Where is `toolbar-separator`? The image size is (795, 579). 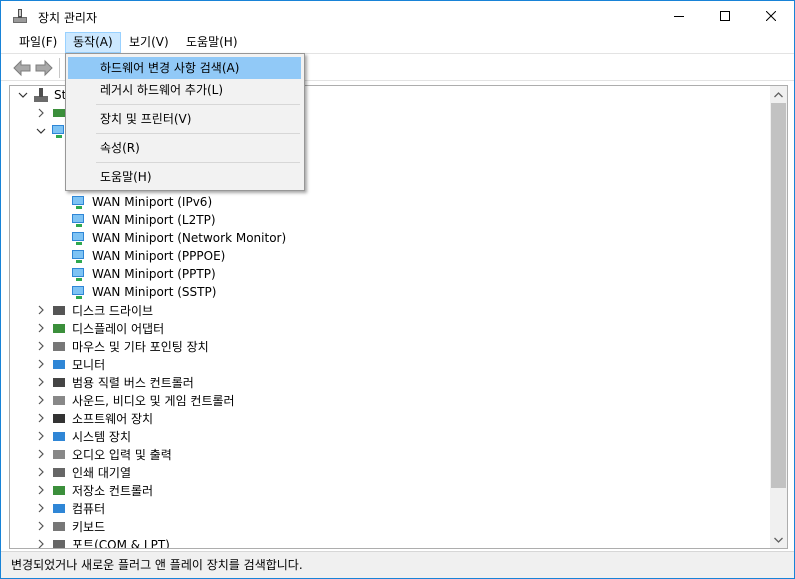
toolbar-separator is located at coordinates (59, 68).